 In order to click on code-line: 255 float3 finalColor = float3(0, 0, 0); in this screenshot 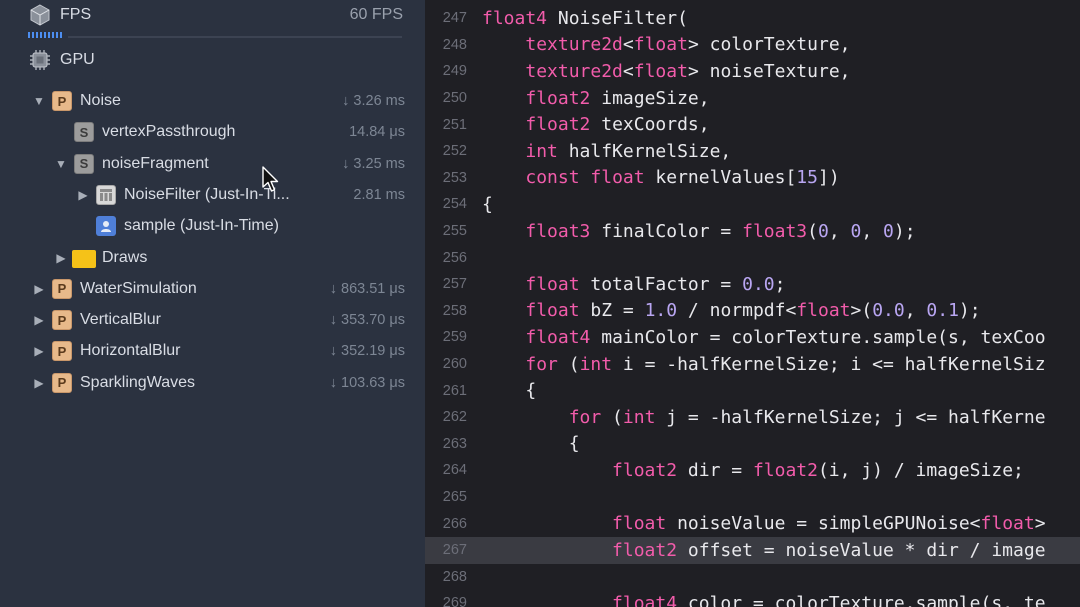, I will do `click(752, 231)`.